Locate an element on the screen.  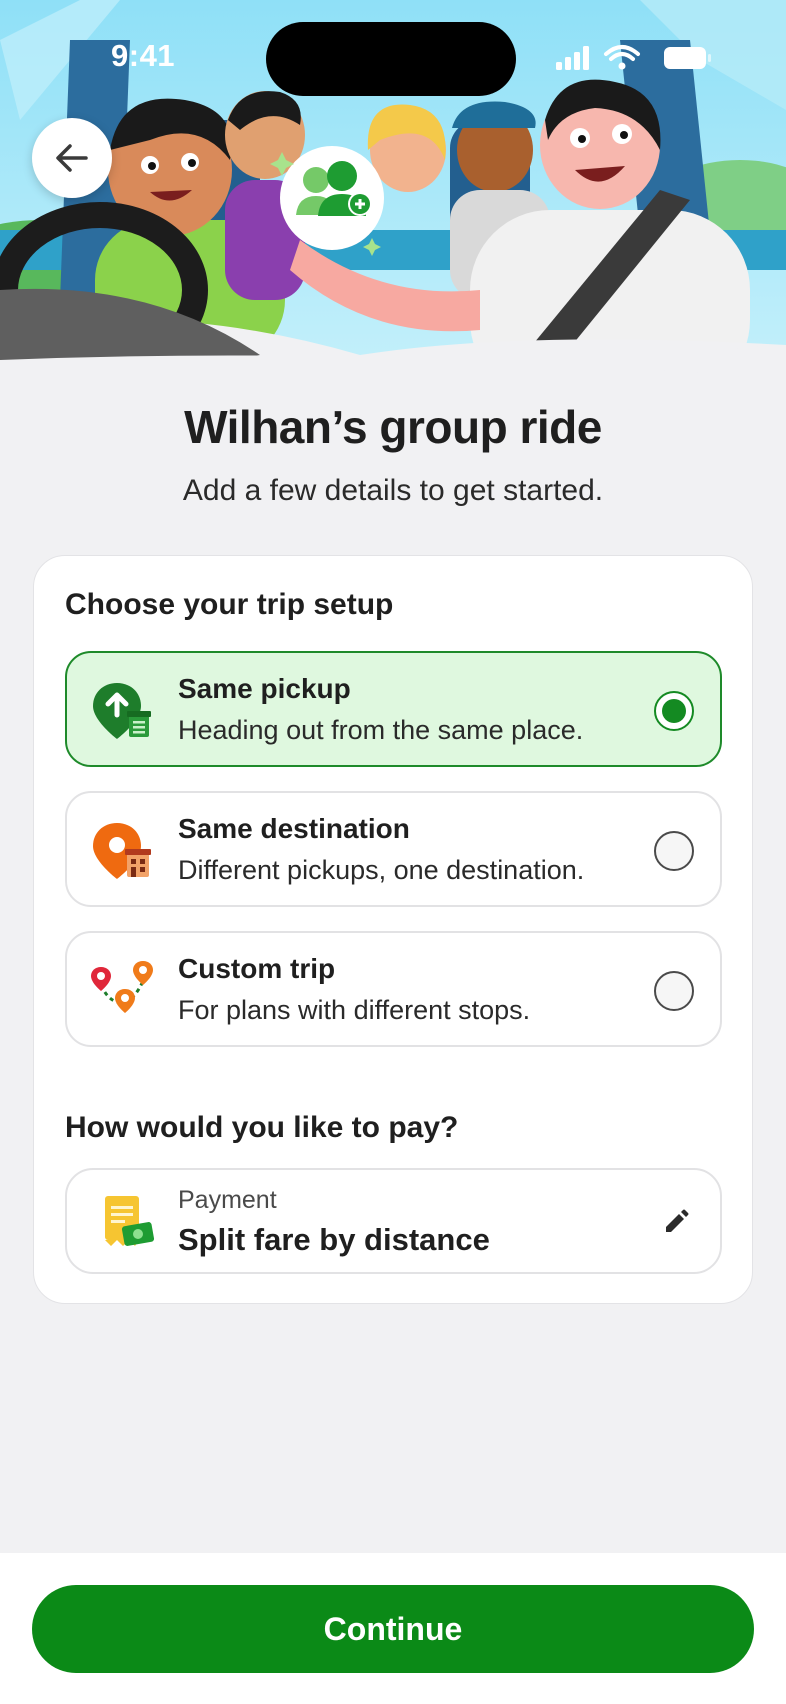
receipt-cash-icon is located at coordinates (130, 1221).